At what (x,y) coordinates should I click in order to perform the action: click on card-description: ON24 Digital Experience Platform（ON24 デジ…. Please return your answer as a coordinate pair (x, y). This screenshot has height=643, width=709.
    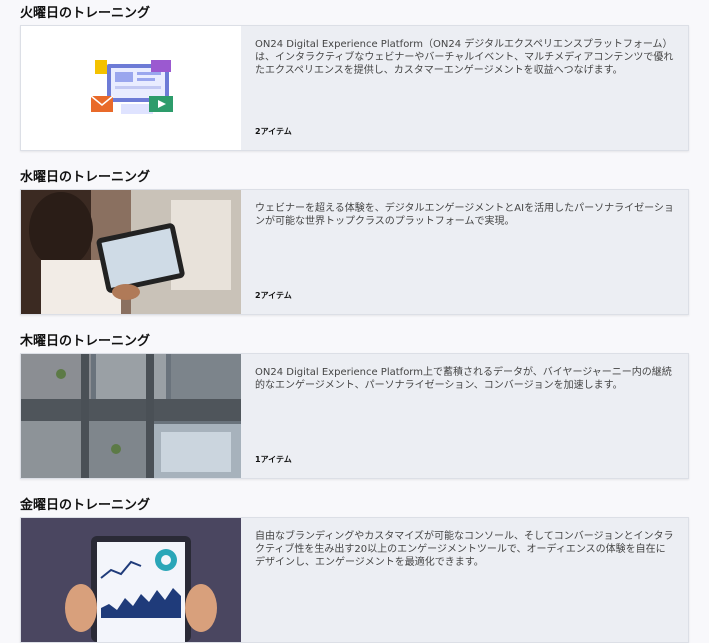
    Looking at the image, I should click on (464, 57).